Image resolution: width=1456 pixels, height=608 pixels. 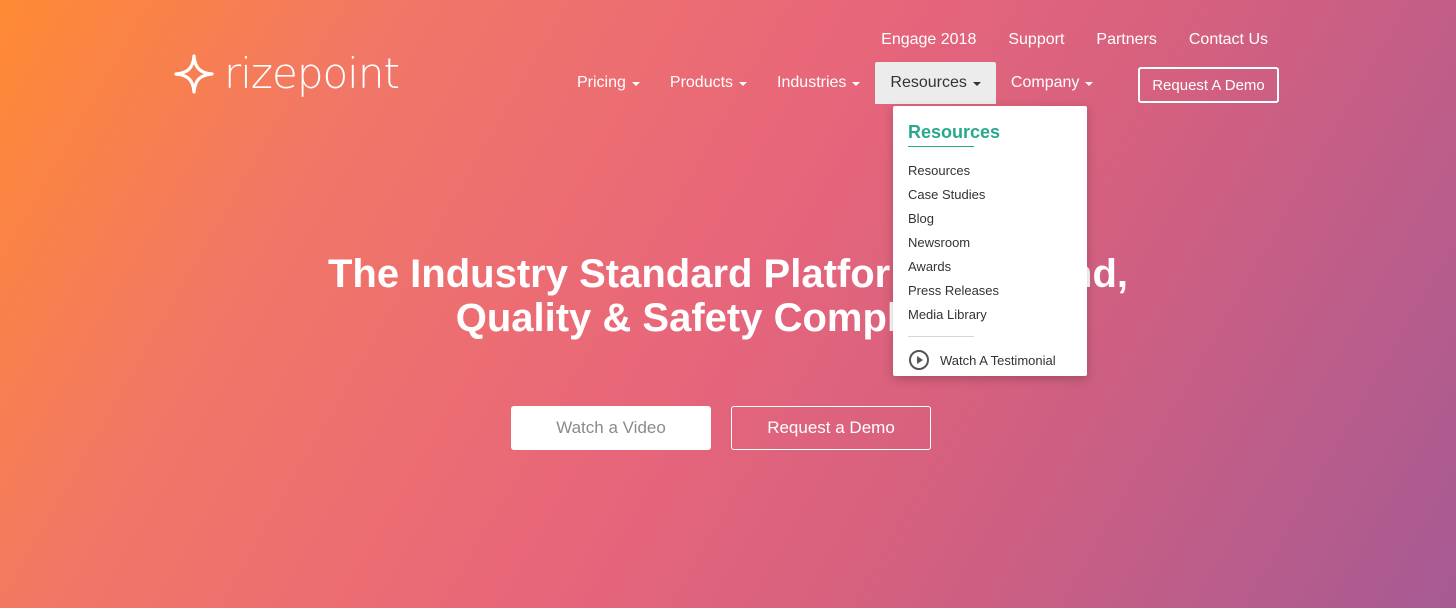 What do you see at coordinates (928, 82) in the screenshot?
I see `nav-label: Resources` at bounding box center [928, 82].